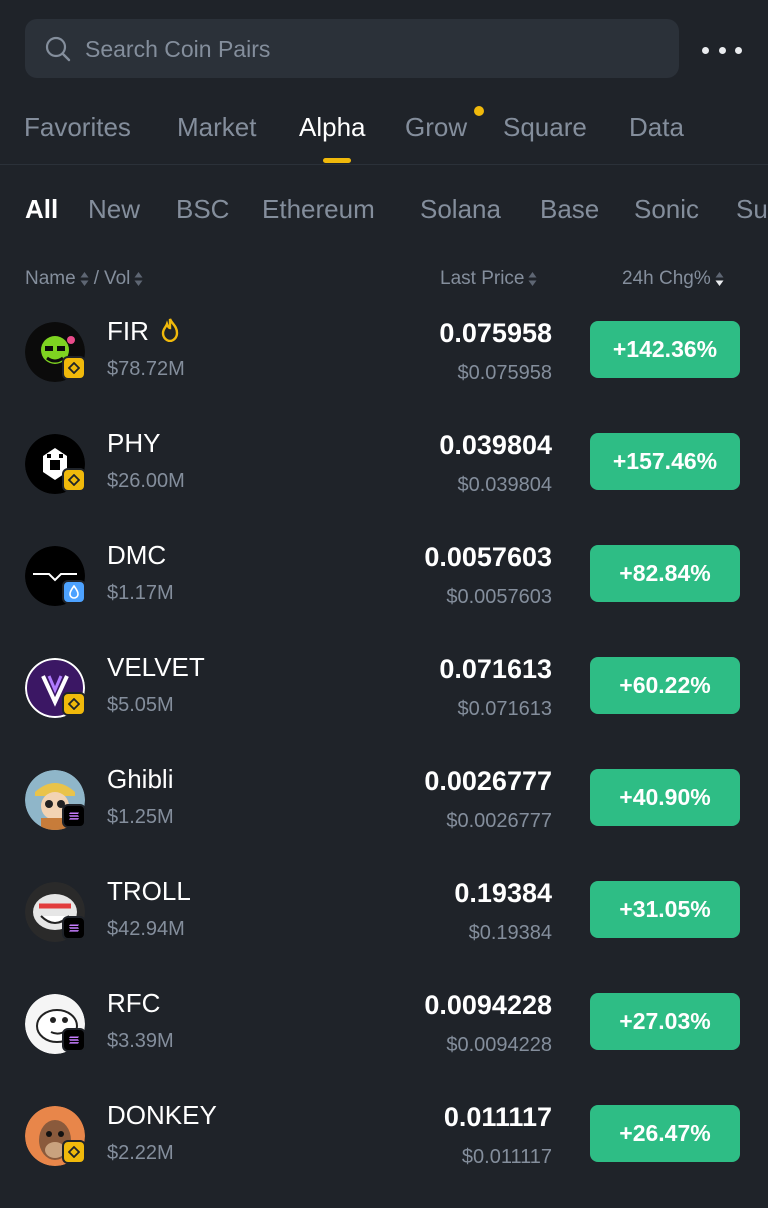  What do you see at coordinates (436, 127) in the screenshot?
I see `tab-grow: Grow` at bounding box center [436, 127].